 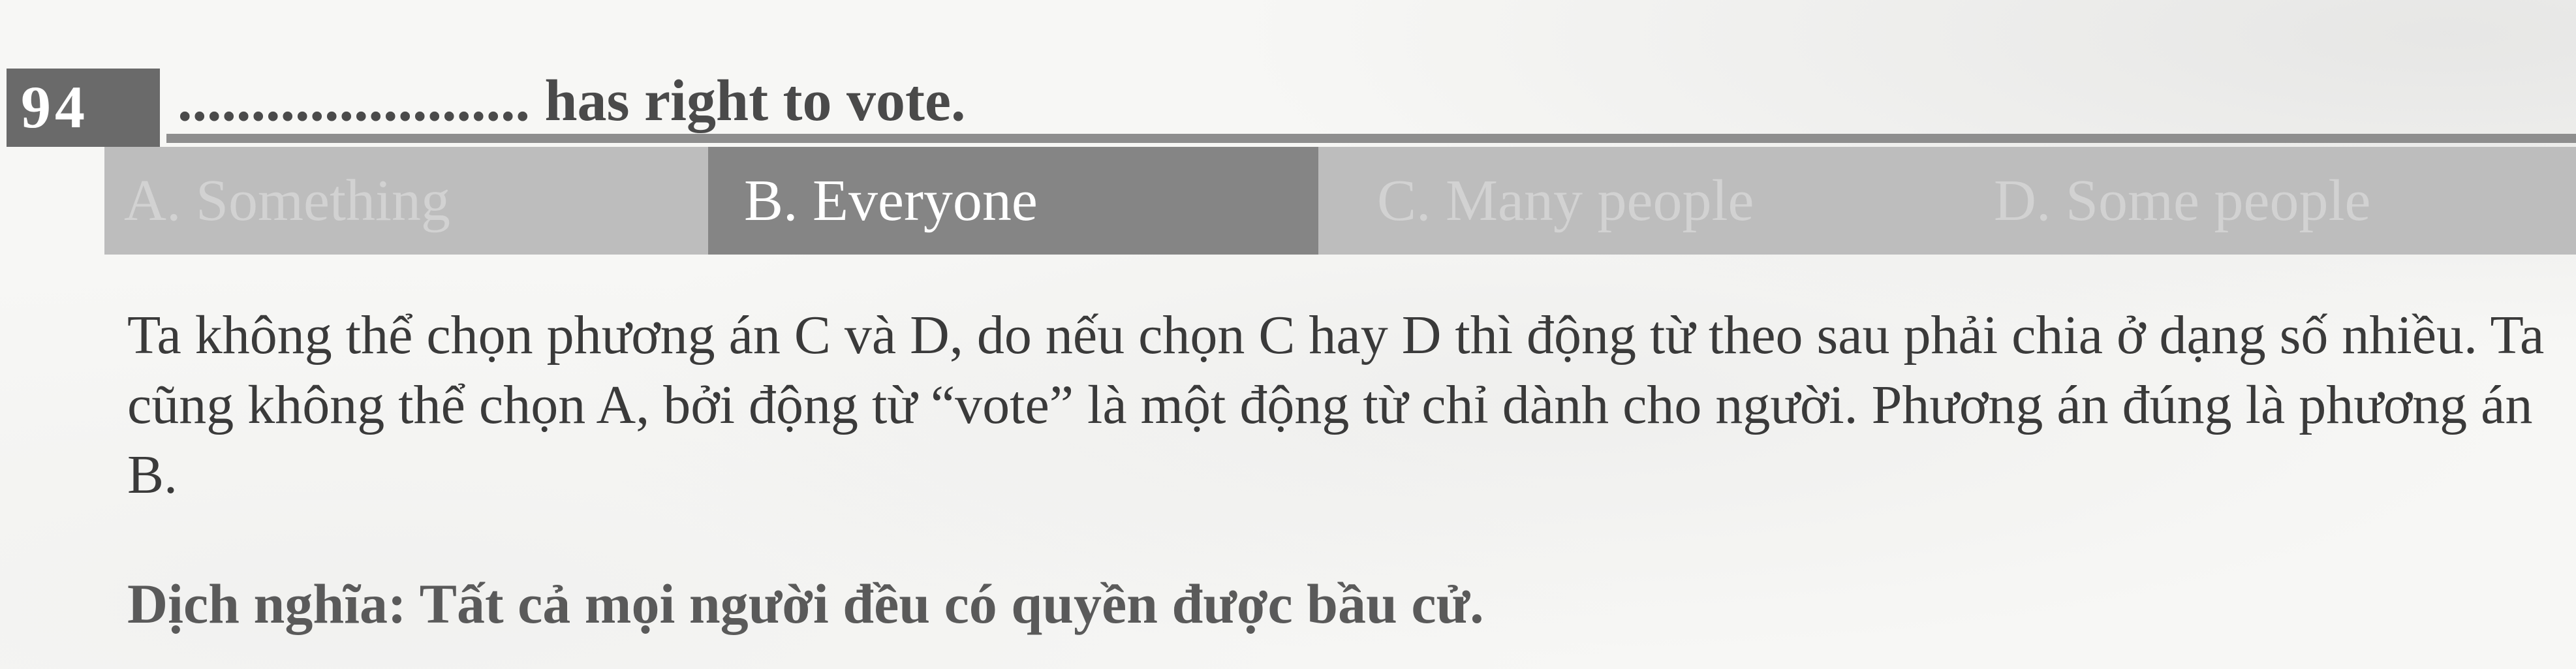 I want to click on option-d: D. Some people, so click(x=2182, y=200).